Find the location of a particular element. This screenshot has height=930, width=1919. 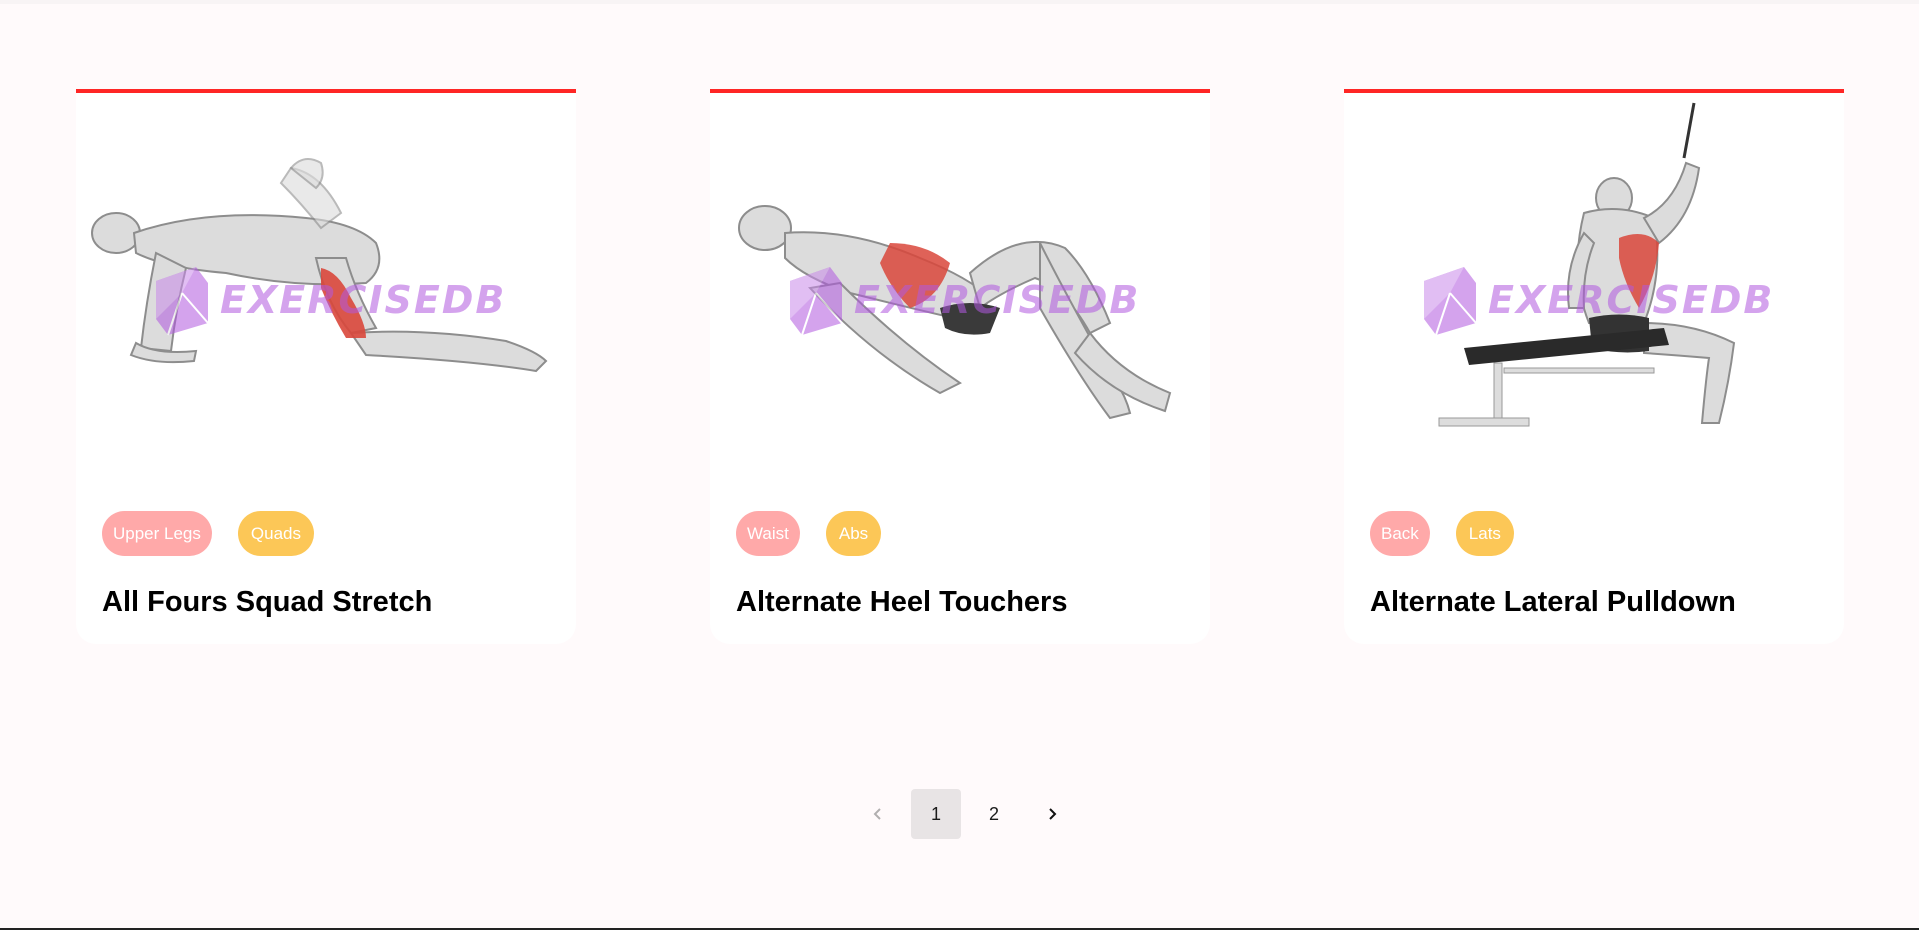

exercise-name: Alternate Heel Touchers is located at coordinates (902, 602).